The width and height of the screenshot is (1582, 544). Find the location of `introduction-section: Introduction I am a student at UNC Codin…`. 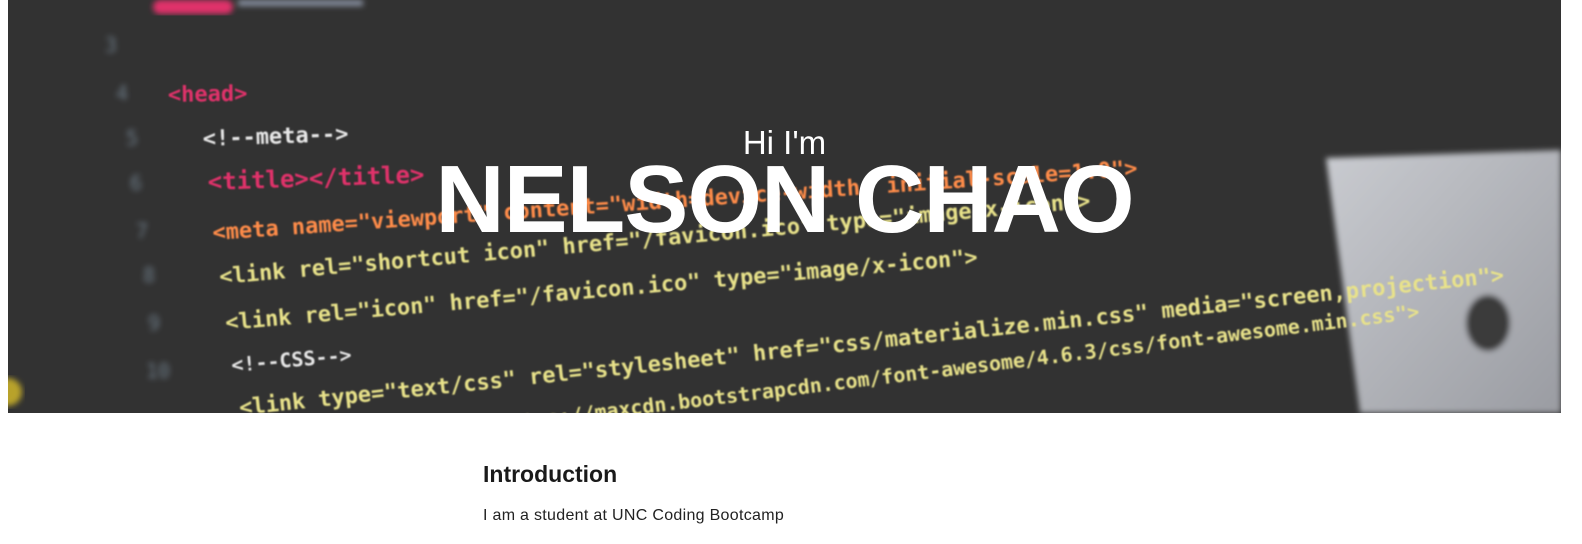

introduction-section: Introduction I am a student at UNC Codin… is located at coordinates (883, 493).